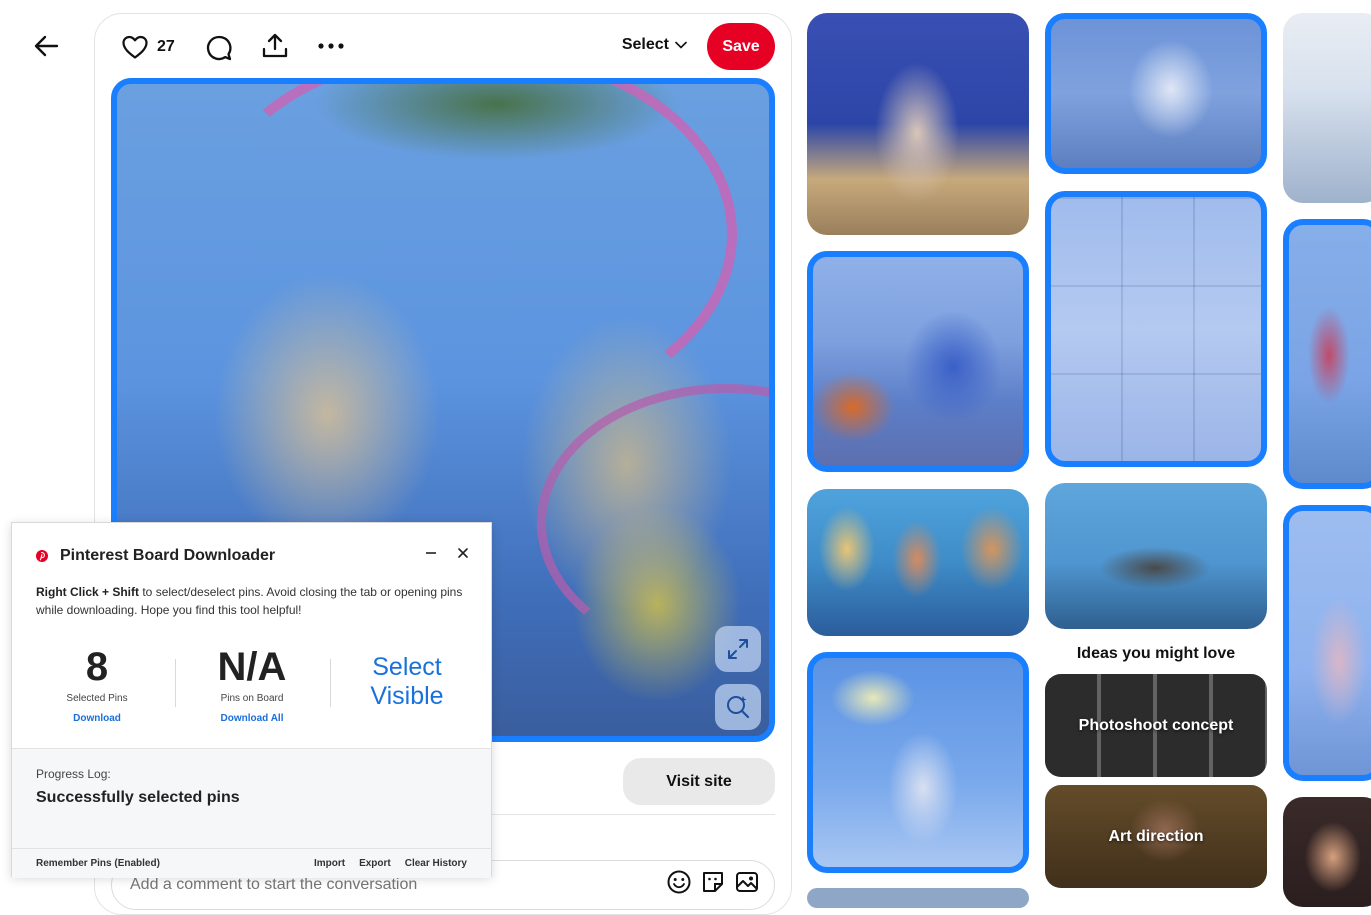 The height and width of the screenshot is (915, 1371). What do you see at coordinates (251, 798) in the screenshot?
I see `progress-log: Progress Log: Successfully selected pins` at bounding box center [251, 798].